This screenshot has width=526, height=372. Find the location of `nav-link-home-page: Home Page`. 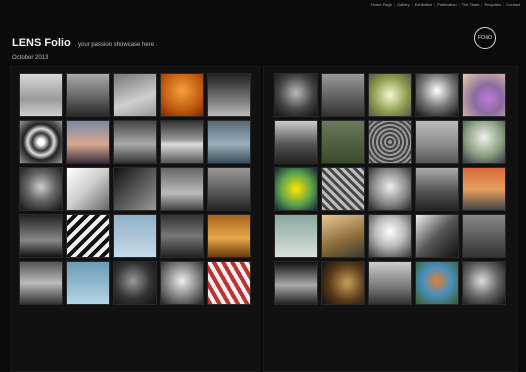

nav-link-home-page: Home Page is located at coordinates (381, 4).